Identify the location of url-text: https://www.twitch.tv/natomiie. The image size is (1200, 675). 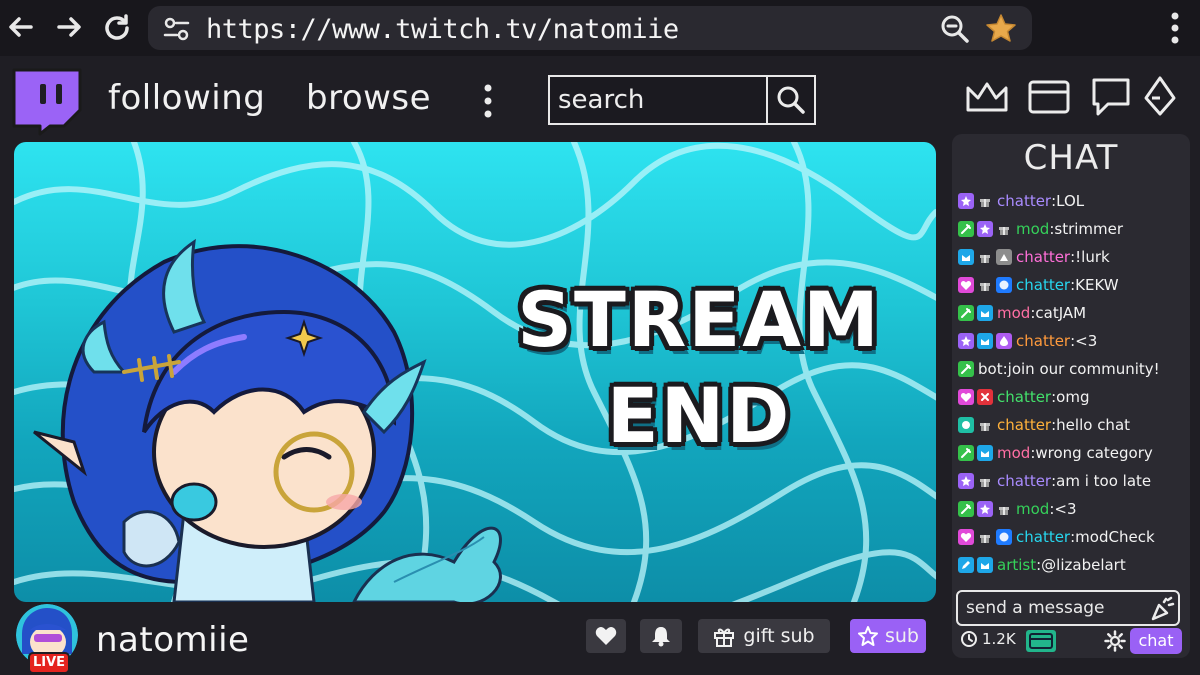
(442, 29).